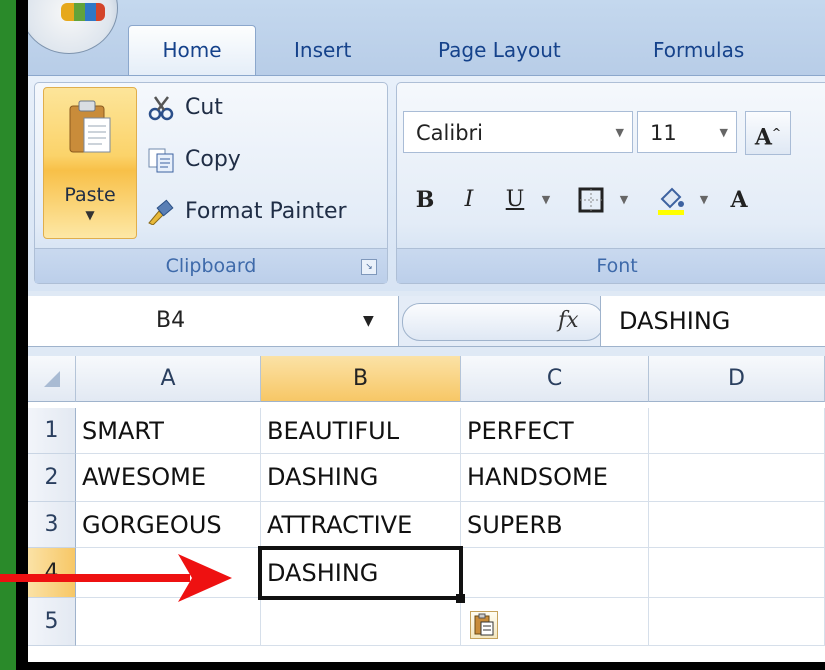 The height and width of the screenshot is (670, 825). What do you see at coordinates (368, 321) in the screenshot?
I see `name-box-dropdown-icon: ▼` at bounding box center [368, 321].